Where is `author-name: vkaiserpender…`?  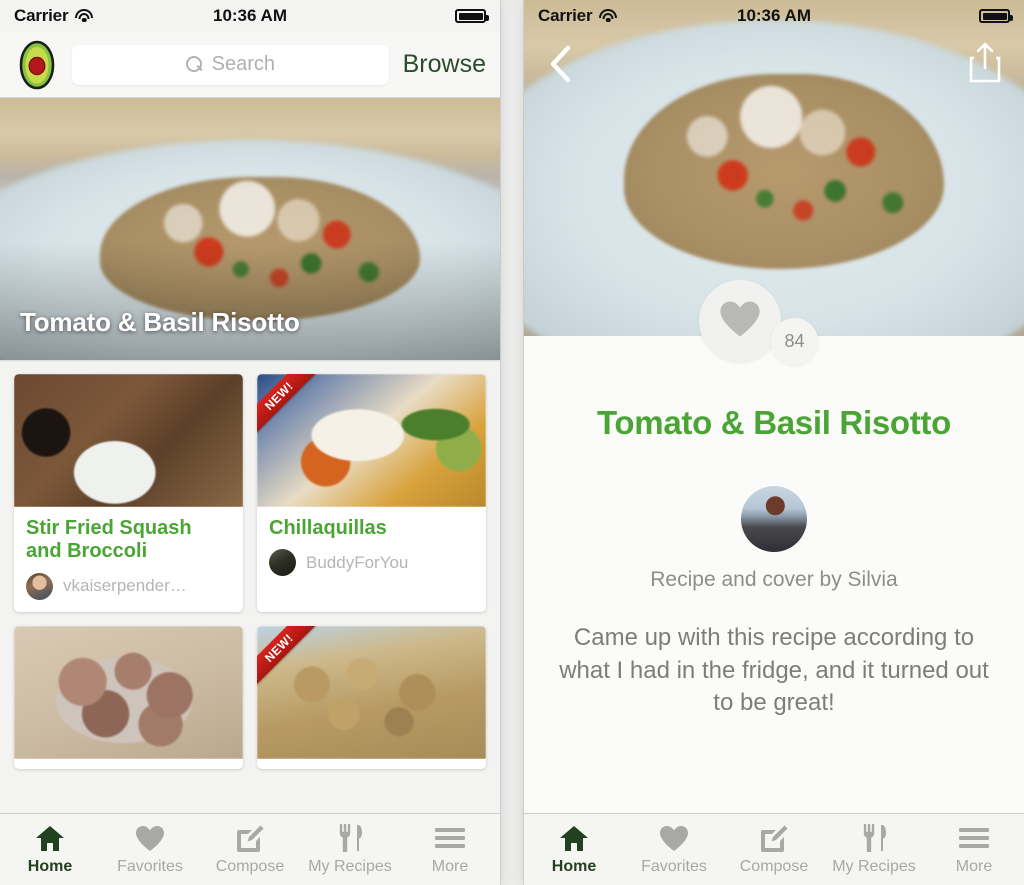
author-name: vkaiserpender… is located at coordinates (125, 586).